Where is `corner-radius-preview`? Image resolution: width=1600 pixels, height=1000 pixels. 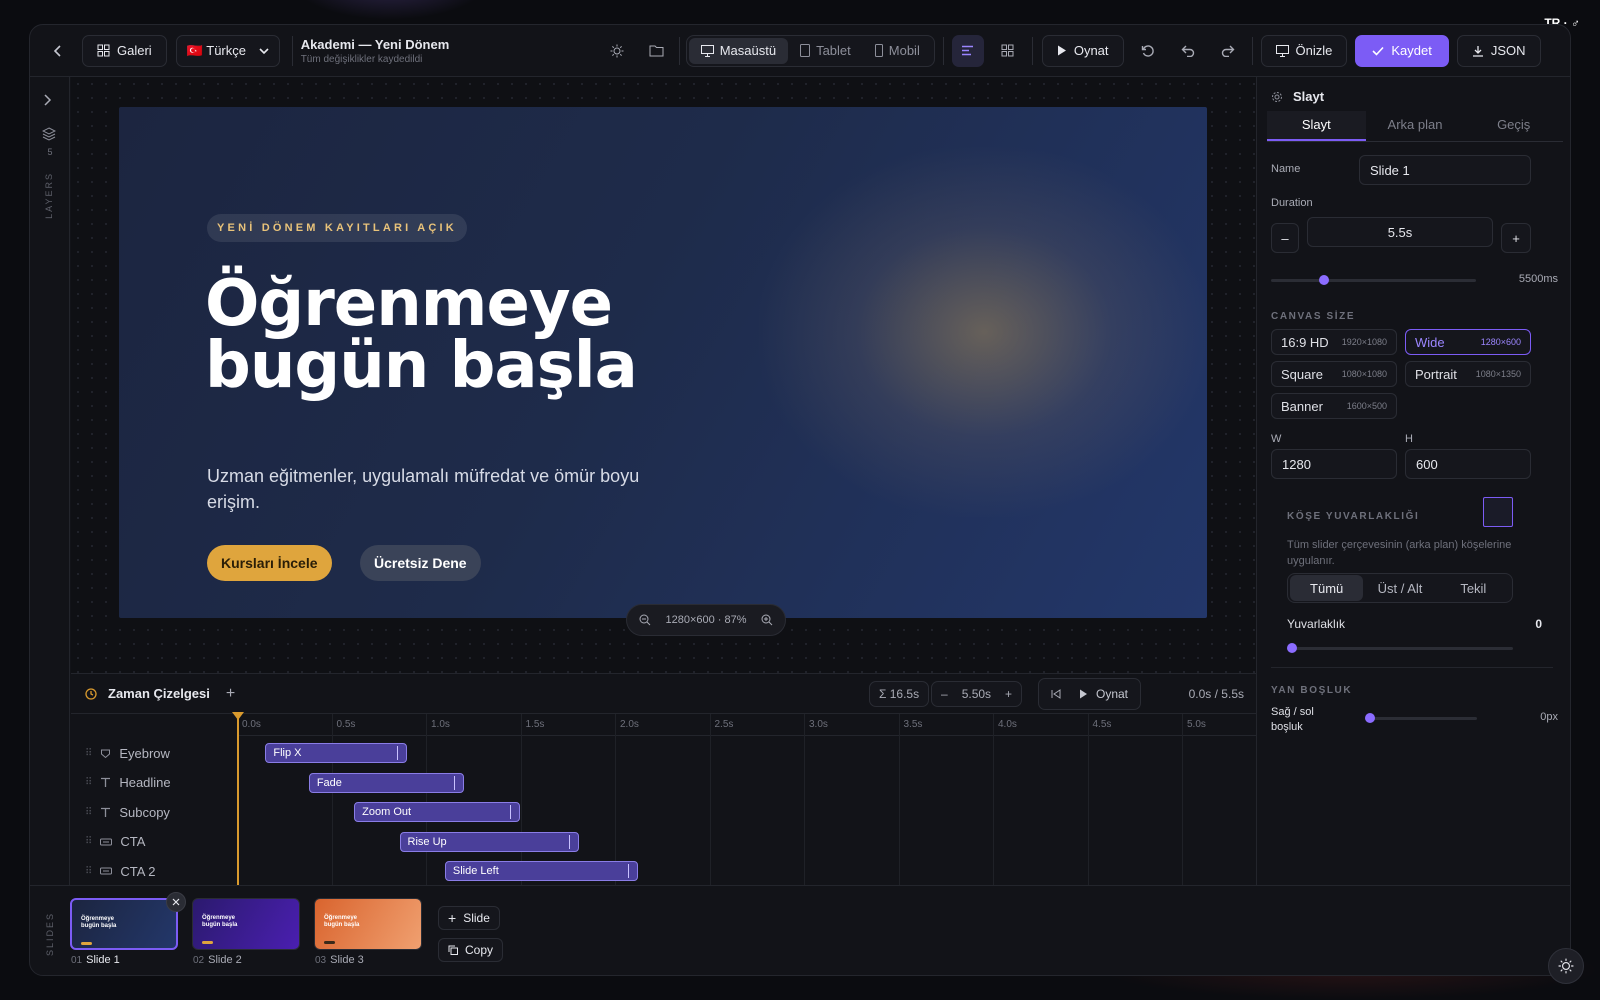
corner-radius-preview is located at coordinates (1498, 512).